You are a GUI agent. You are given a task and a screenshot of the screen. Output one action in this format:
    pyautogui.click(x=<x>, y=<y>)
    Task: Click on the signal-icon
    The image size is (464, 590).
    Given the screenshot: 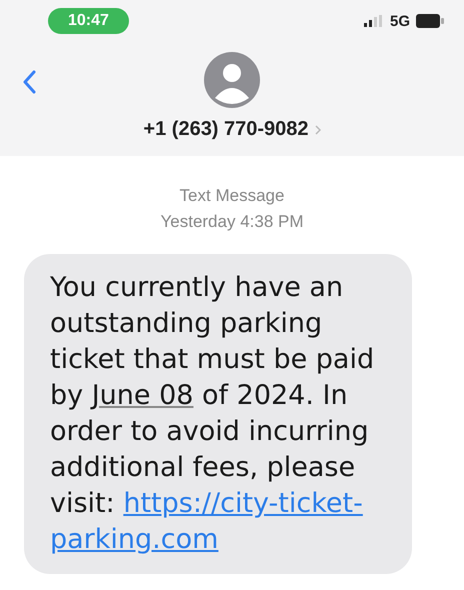 What is the action you would take?
    pyautogui.click(x=374, y=21)
    